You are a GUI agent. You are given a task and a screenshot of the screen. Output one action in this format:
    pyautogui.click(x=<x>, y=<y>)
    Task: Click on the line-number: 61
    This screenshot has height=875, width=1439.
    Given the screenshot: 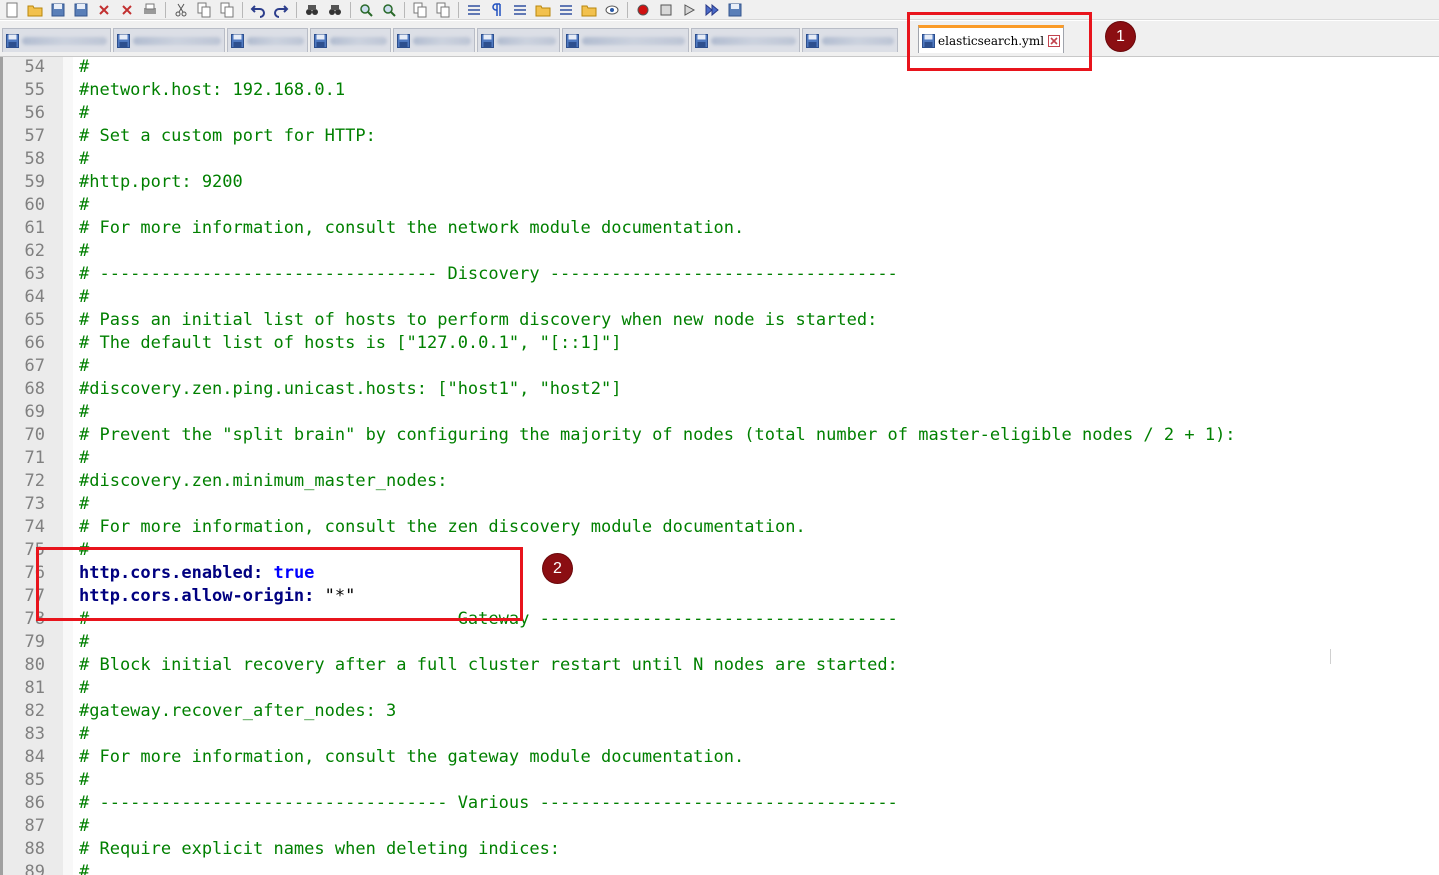 What is the action you would take?
    pyautogui.click(x=34, y=228)
    